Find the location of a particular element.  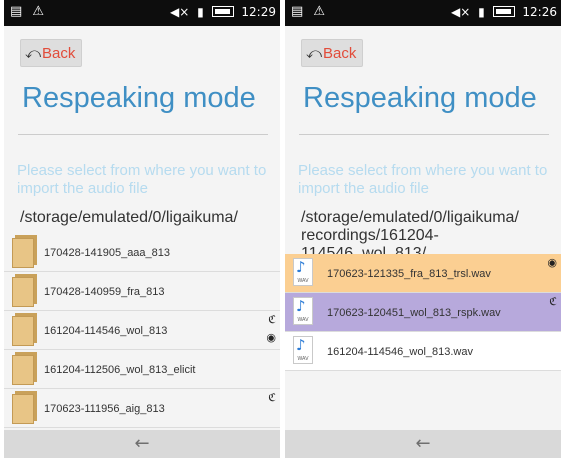

file-status-icon: ◉ is located at coordinates (552, 262).